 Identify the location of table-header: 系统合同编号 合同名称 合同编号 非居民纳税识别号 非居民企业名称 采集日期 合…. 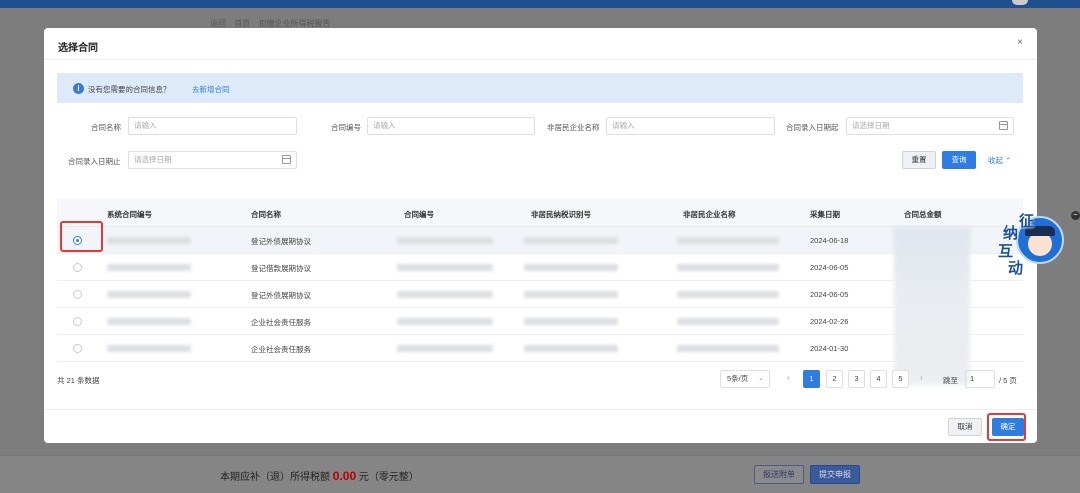
(540, 213).